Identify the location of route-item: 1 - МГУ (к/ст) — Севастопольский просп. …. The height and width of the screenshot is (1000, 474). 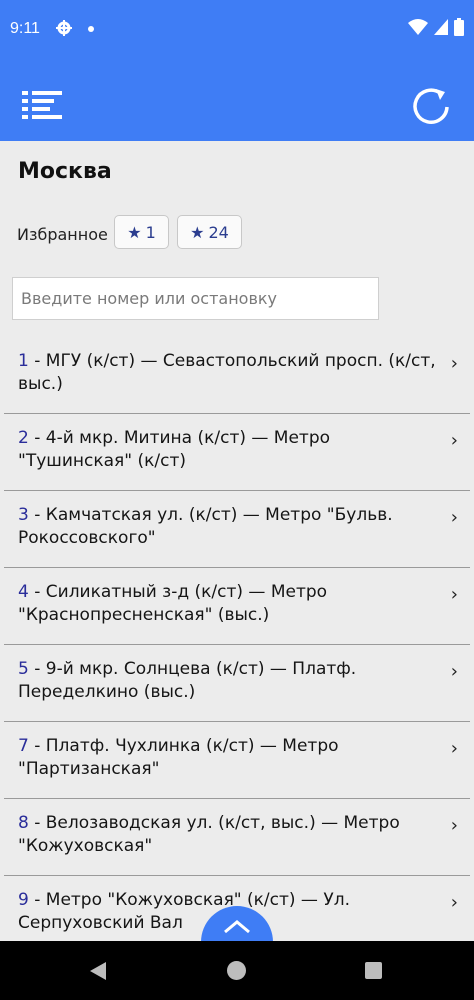
(237, 375).